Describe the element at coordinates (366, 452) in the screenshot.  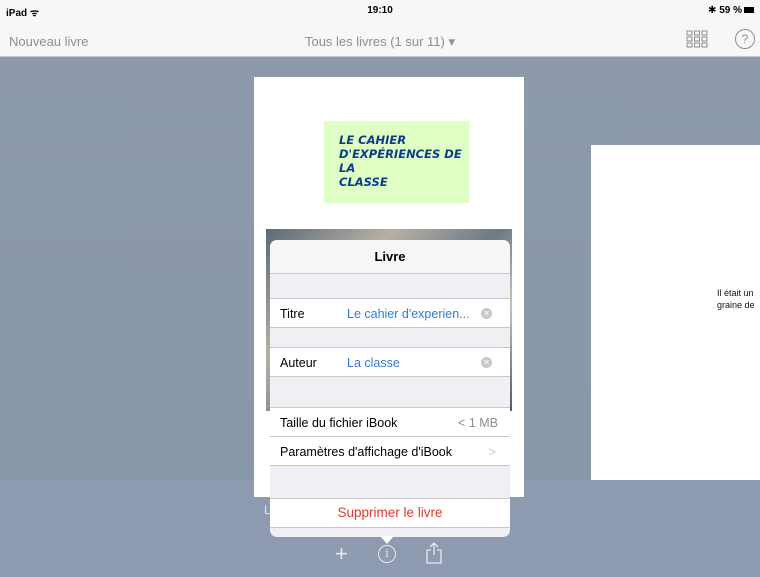
I see `display-settings-label: Paramètres d'affichage d'iBook` at that location.